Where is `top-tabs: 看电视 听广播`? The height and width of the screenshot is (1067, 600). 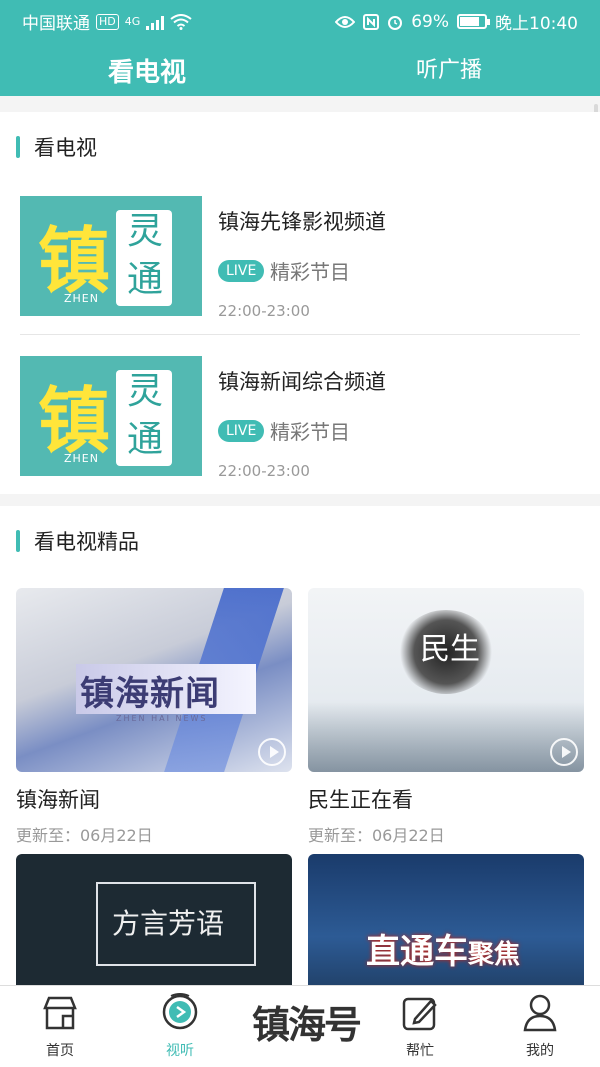 top-tabs: 看电视 听广播 is located at coordinates (300, 68).